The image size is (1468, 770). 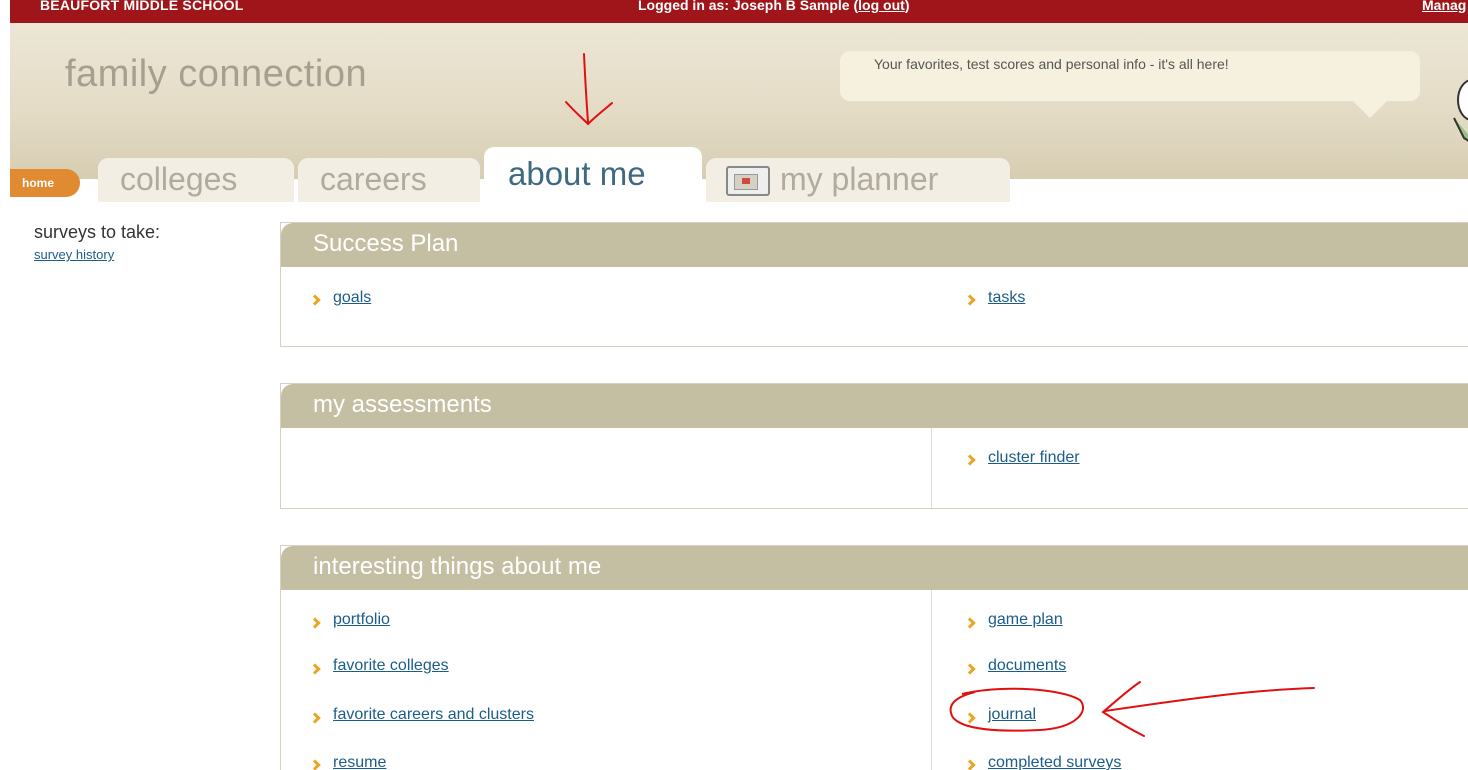 I want to click on login-suffix: ), so click(x=907, y=6).